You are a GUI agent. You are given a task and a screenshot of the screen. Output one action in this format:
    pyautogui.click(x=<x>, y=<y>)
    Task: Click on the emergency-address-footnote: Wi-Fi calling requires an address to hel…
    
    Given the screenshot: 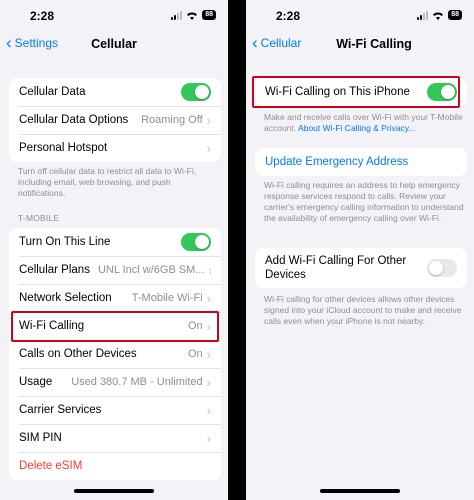 What is the action you would take?
    pyautogui.click(x=364, y=201)
    